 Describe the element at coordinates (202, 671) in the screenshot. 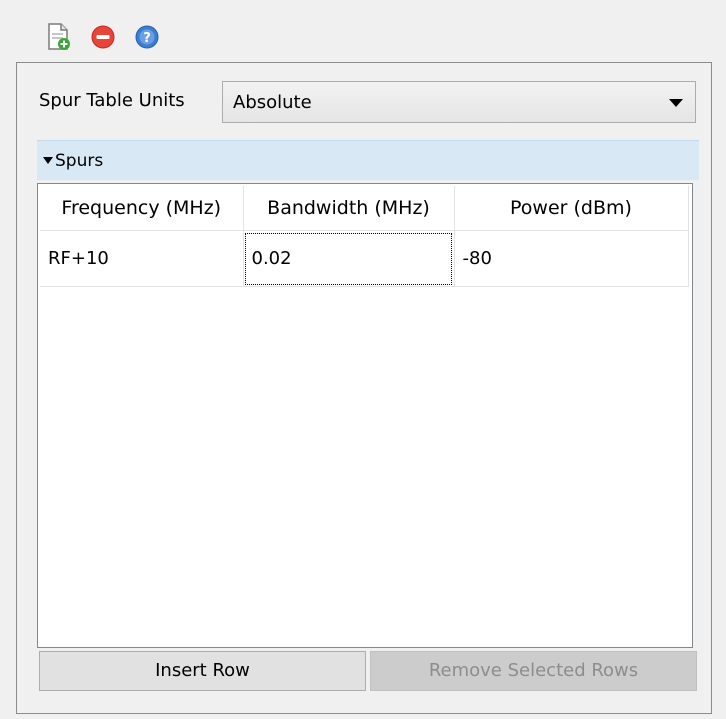

I see `insert-row-button: Insert Row` at that location.